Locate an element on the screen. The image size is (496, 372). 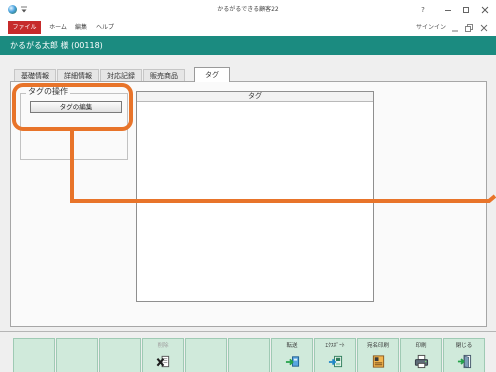
tab-tags: タグ is located at coordinates (212, 74).